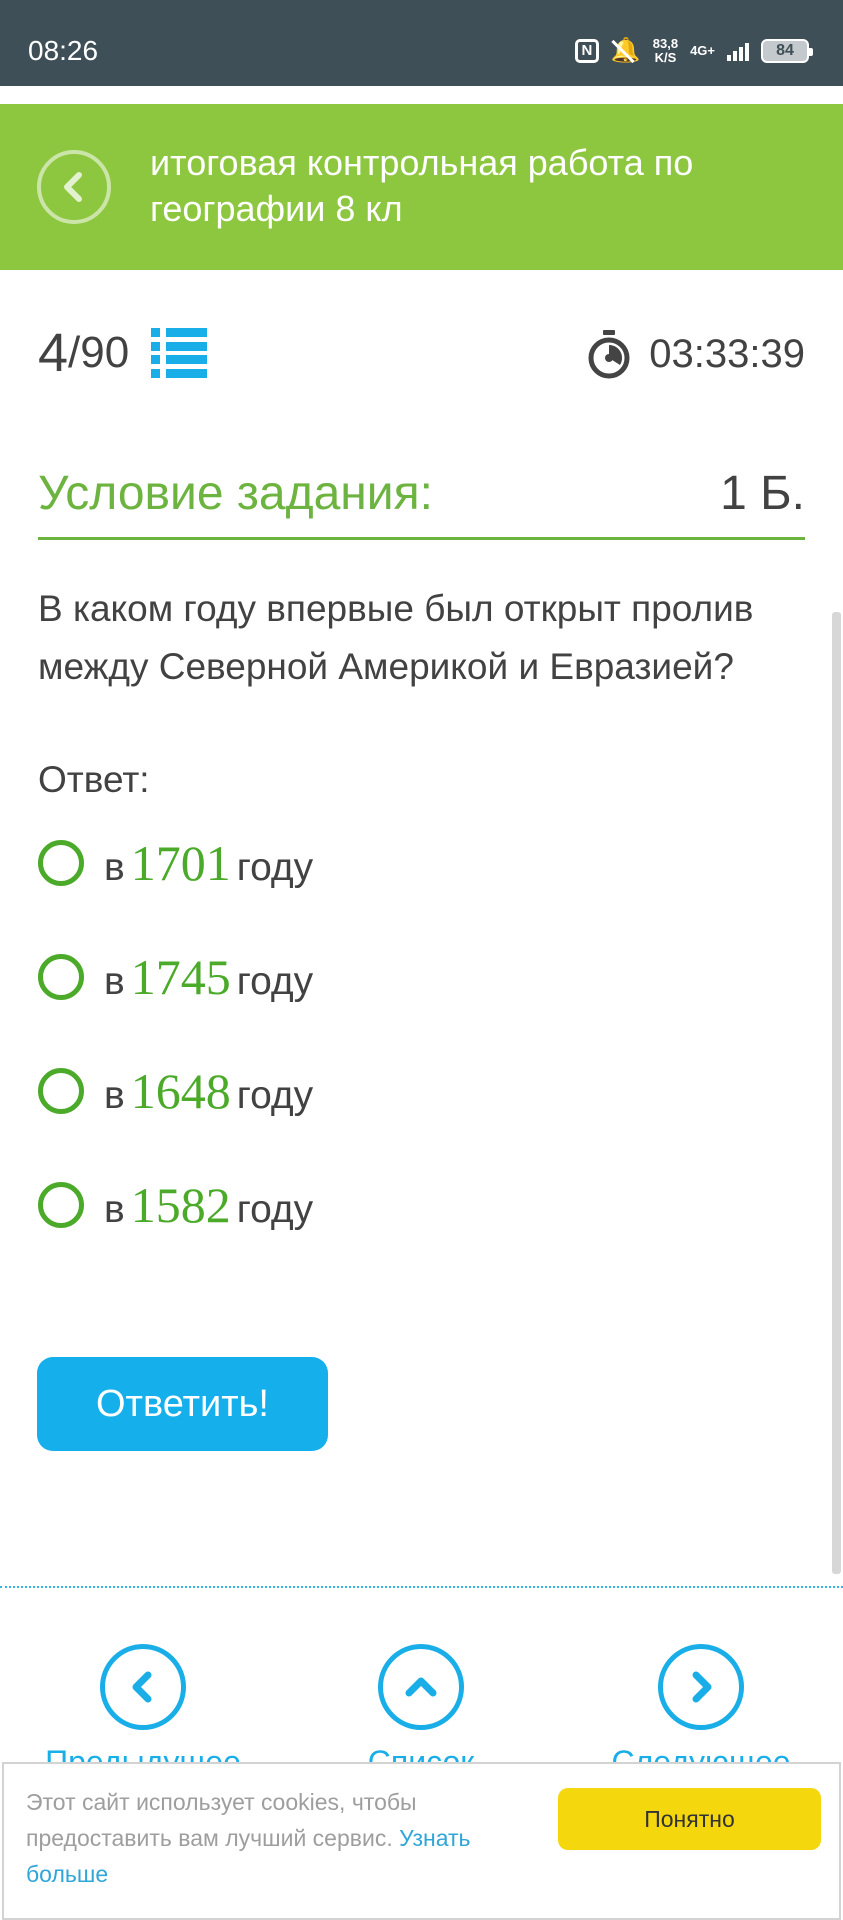  Describe the element at coordinates (53, 353) in the screenshot. I see `progress-current: 4` at that location.